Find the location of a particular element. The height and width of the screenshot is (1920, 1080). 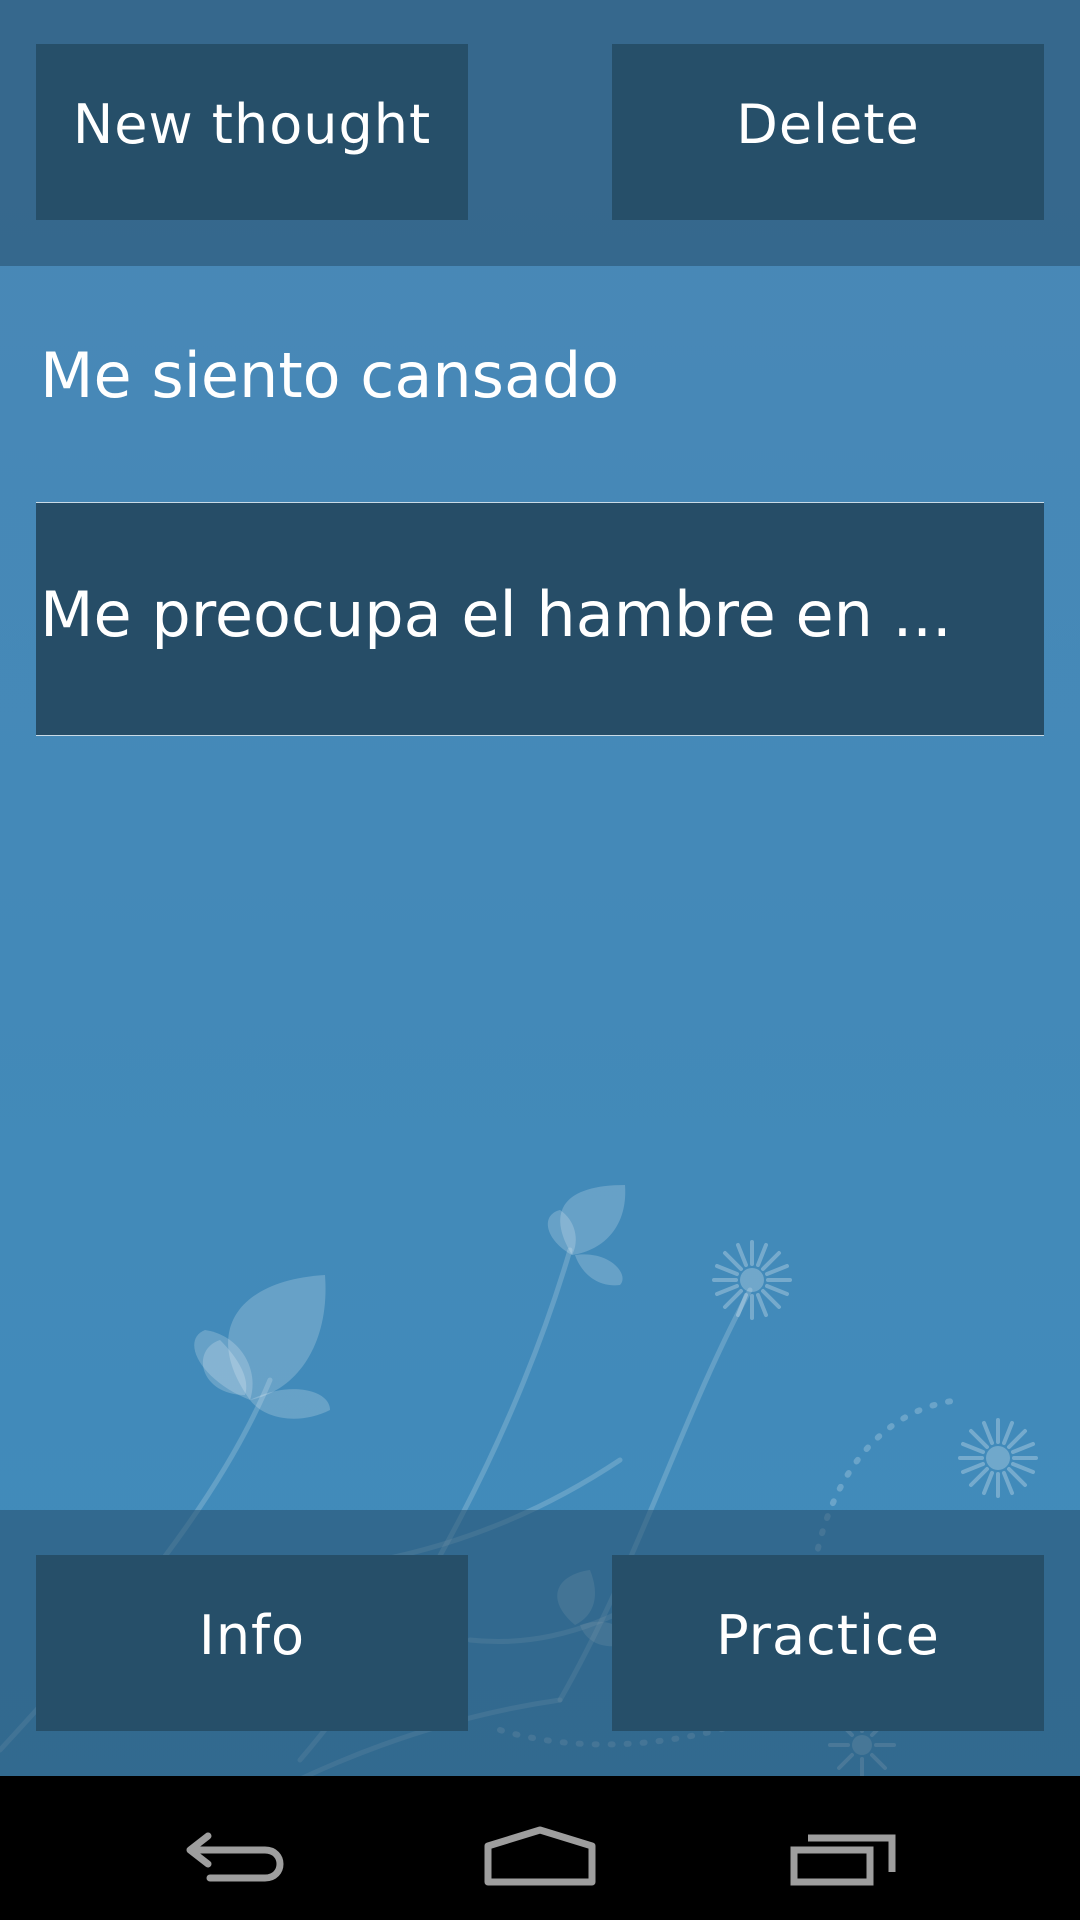

info-button: Info is located at coordinates (252, 1643).